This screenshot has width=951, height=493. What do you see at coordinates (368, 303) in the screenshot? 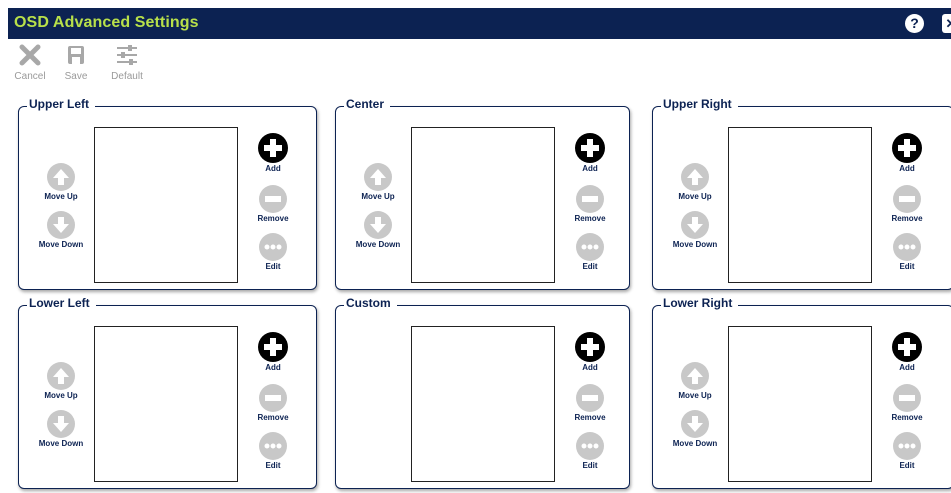
I see `panel-title: Custom` at bounding box center [368, 303].